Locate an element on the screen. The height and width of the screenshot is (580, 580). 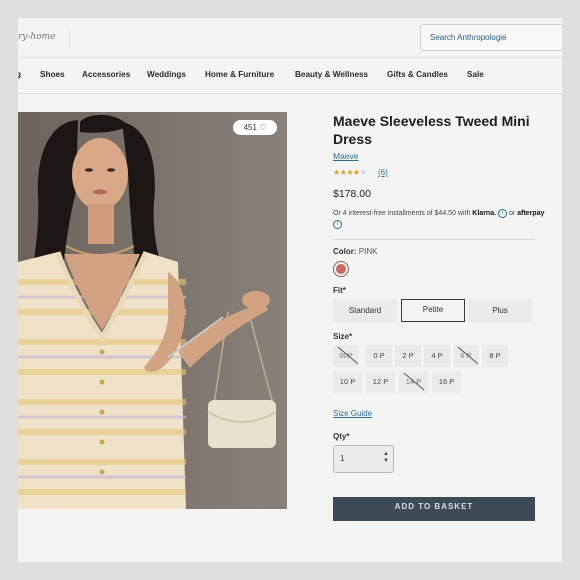
review-count-link: (6) is located at coordinates (383, 172).